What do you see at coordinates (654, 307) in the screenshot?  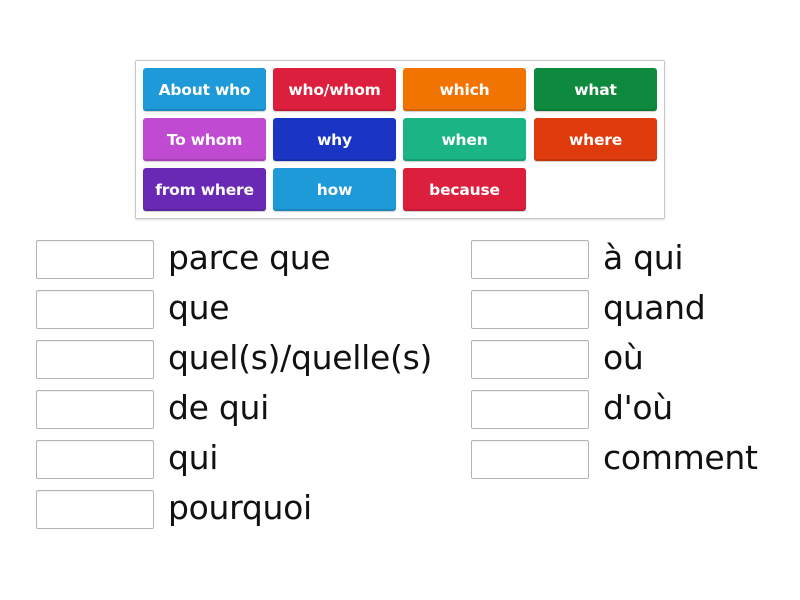 I see `prompt-text: quand` at bounding box center [654, 307].